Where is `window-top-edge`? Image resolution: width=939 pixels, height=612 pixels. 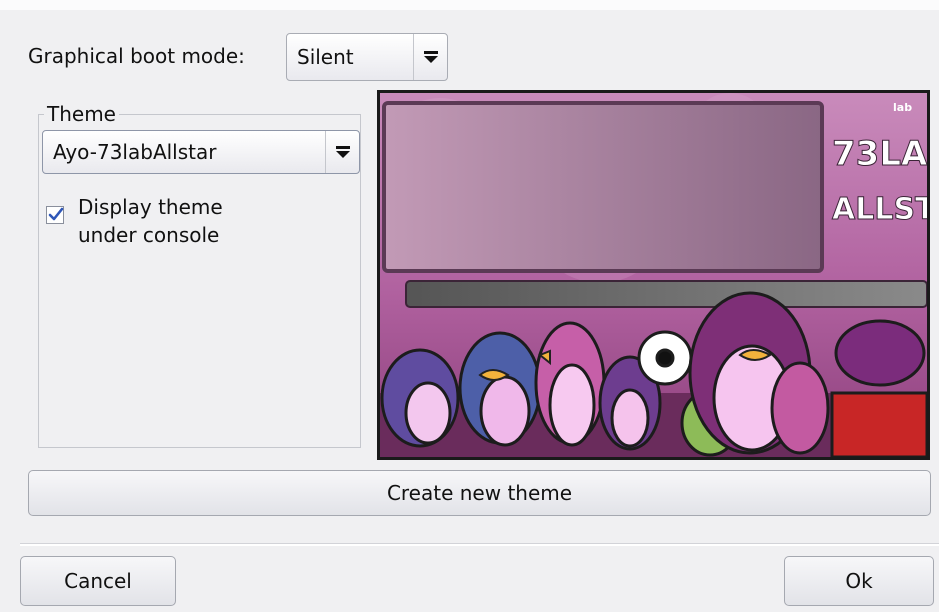
window-top-edge is located at coordinates (469, 5).